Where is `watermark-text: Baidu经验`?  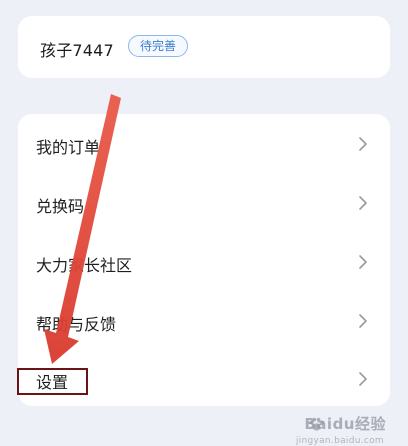
watermark-text: Baidu经验 is located at coordinates (345, 424).